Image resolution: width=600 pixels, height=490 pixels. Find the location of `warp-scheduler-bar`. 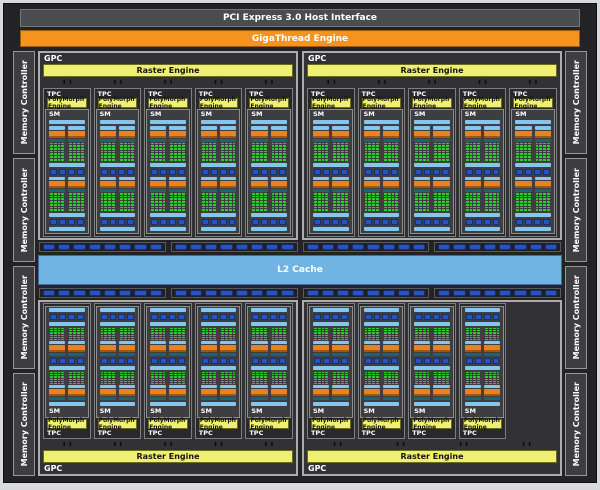

warp-scheduler-bar is located at coordinates (371, 128).